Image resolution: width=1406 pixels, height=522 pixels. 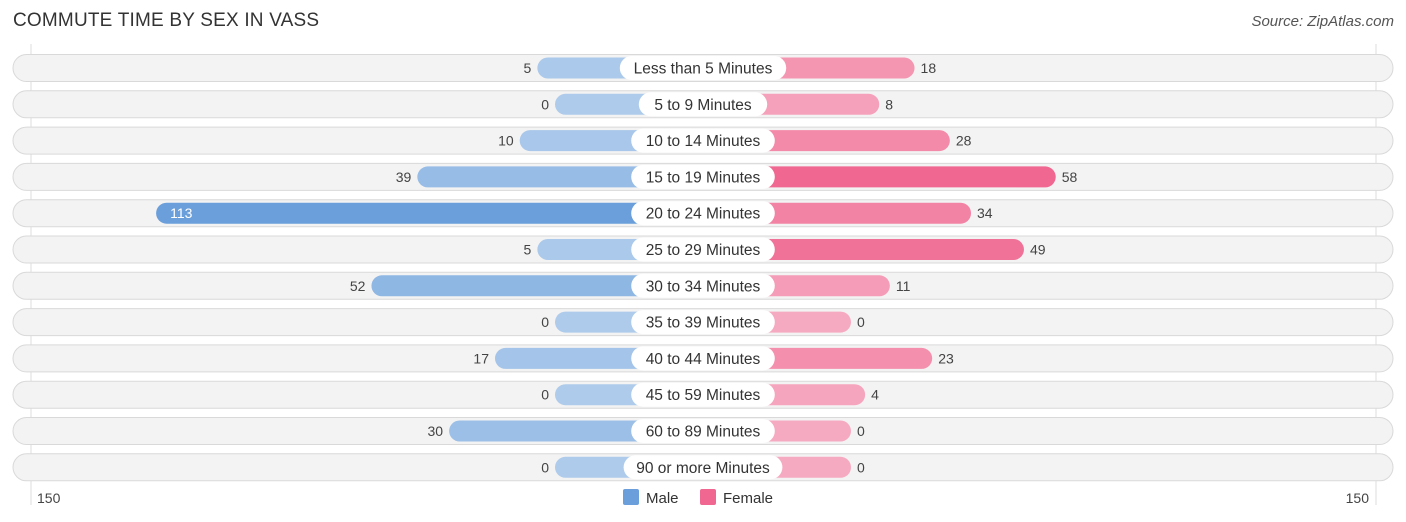 I want to click on female-value-label: 58, so click(x=1070, y=177).